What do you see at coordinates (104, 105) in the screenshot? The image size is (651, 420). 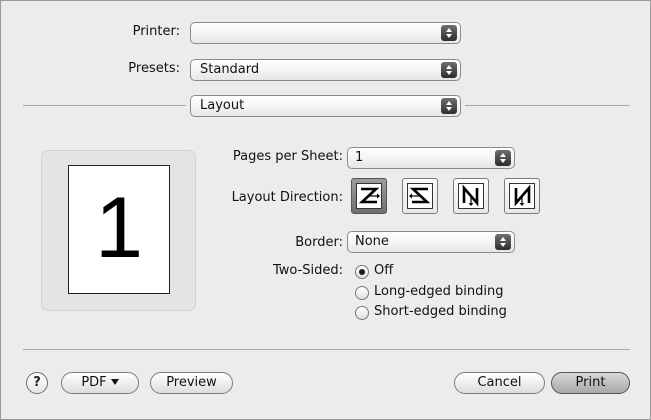 I see `panel-divider-left` at bounding box center [104, 105].